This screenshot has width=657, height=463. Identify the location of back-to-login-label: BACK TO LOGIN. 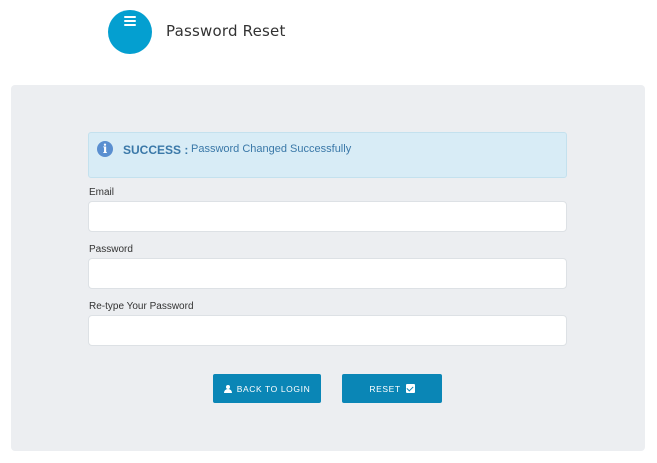
(273, 388).